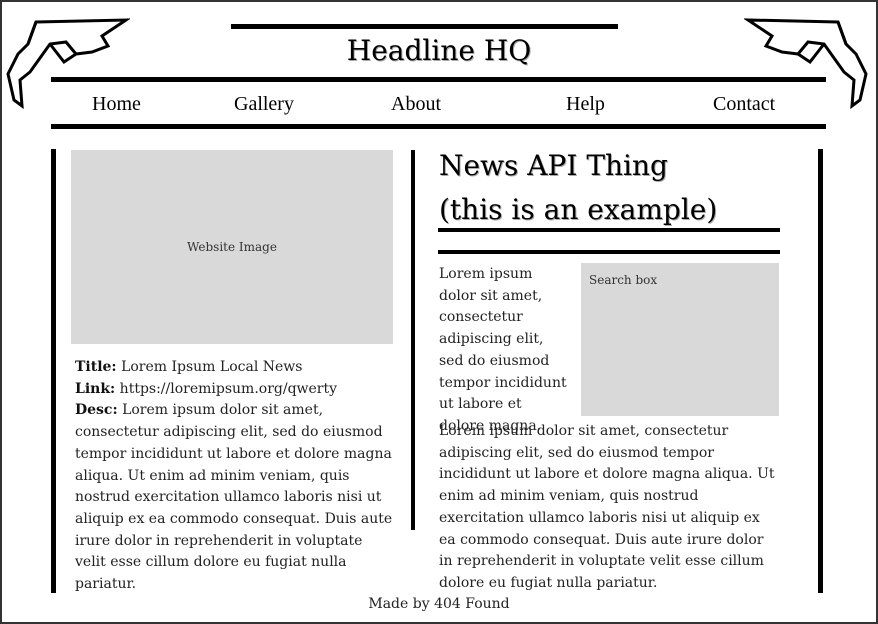  What do you see at coordinates (744, 104) in the screenshot?
I see `nav-contact-link: Contact` at bounding box center [744, 104].